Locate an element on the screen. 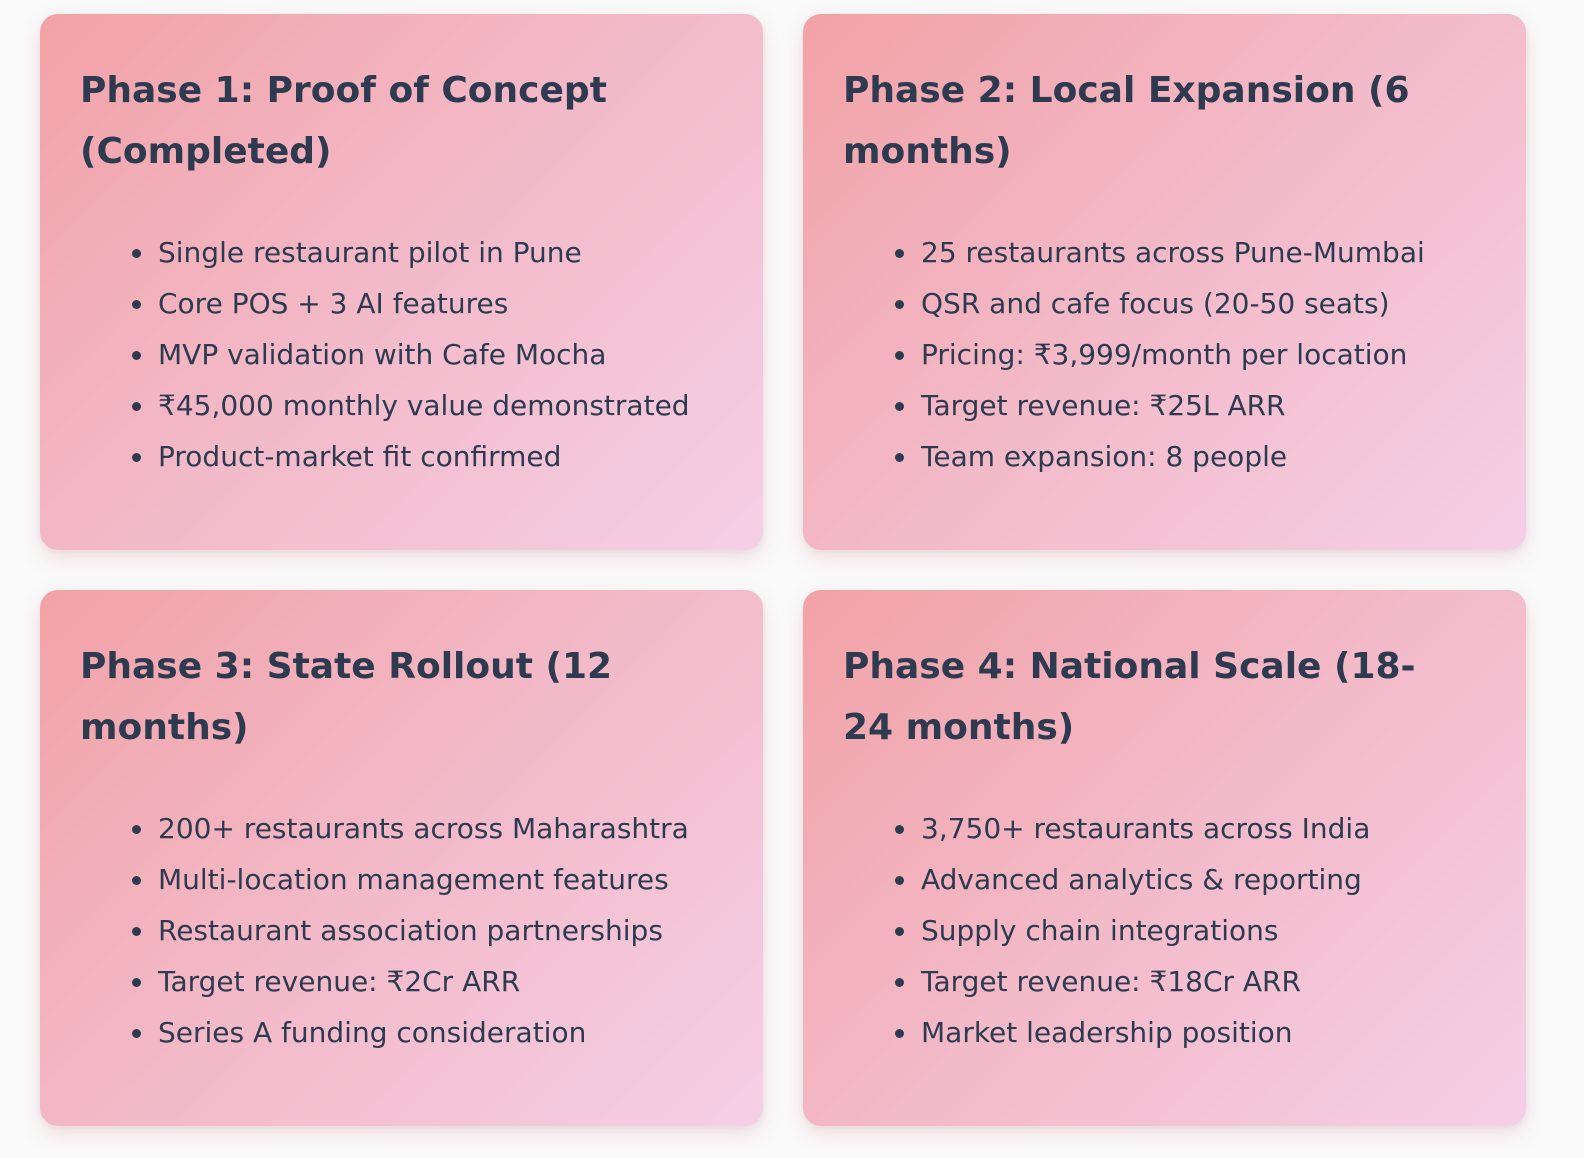  list-item: Series A funding consideration is located at coordinates (427, 1032).